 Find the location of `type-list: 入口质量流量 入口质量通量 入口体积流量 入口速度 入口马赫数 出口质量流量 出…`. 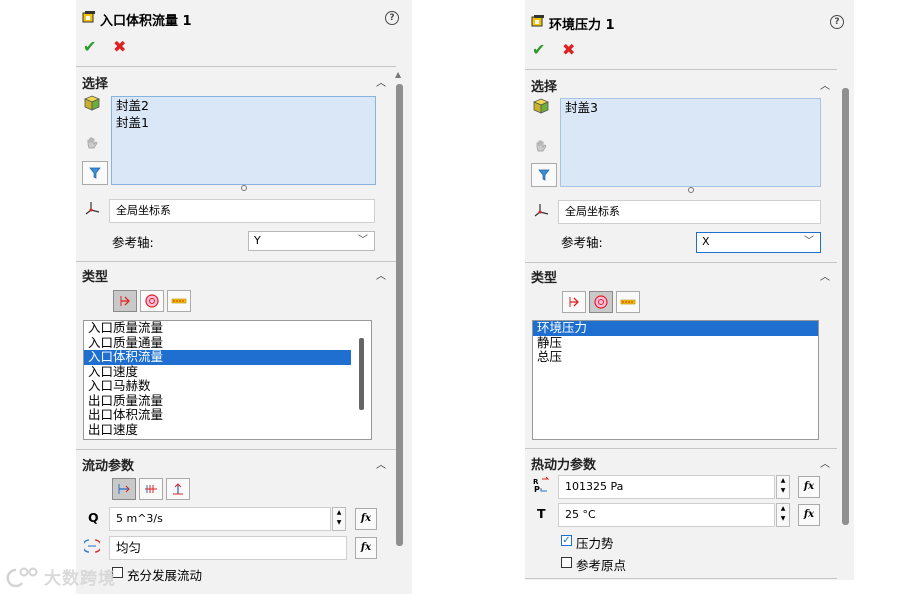

type-list: 入口质量流量 入口质量通量 入口体积流量 入口速度 入口马赫数 出口质量流量 出… is located at coordinates (227, 380).